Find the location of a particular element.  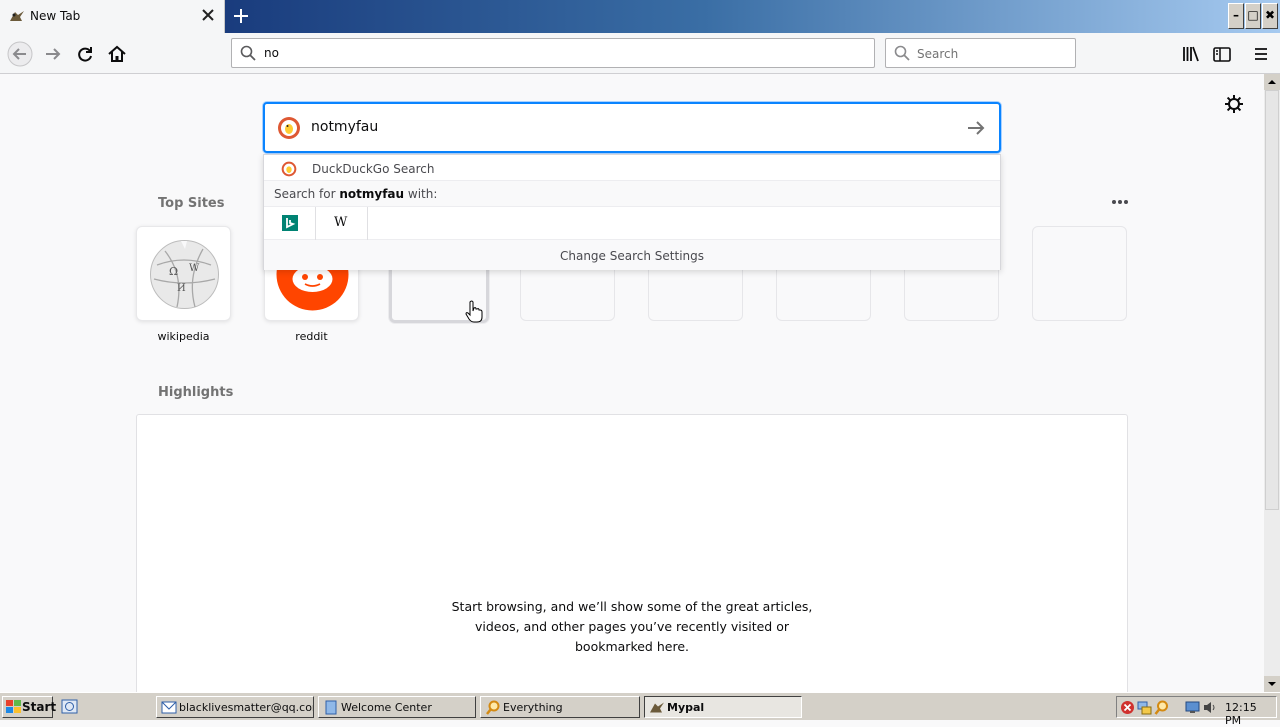

home-icon is located at coordinates (117, 54).